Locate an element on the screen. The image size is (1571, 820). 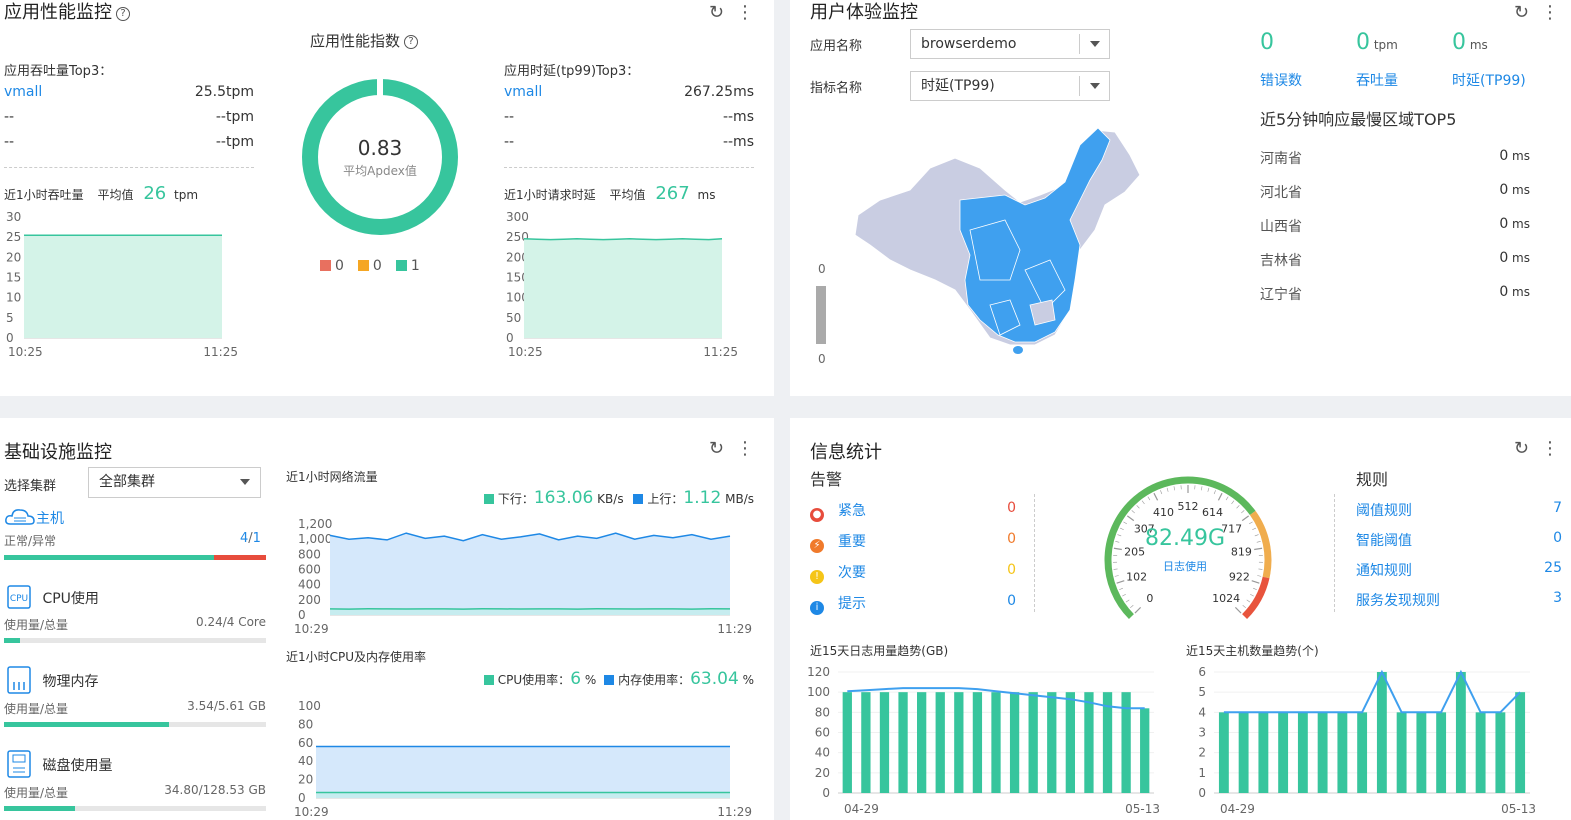
rule-label: 通知规则 is located at coordinates (1384, 571).